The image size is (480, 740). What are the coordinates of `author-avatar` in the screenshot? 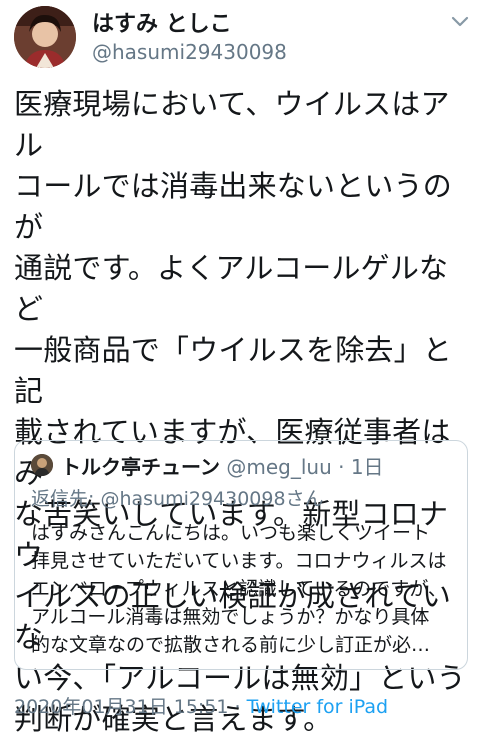 It's located at (45, 37).